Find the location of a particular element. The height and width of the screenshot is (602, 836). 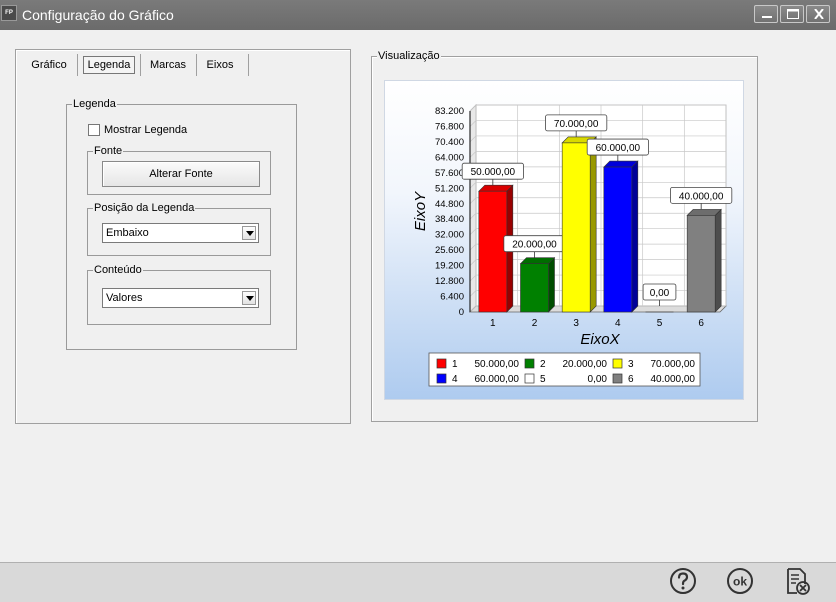

legend-key: 3 is located at coordinates (631, 364).